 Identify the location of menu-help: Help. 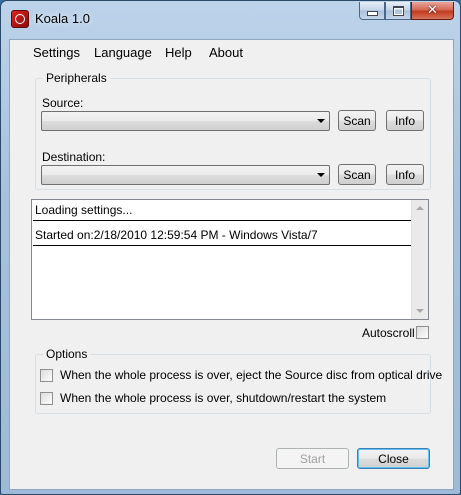
(178, 52).